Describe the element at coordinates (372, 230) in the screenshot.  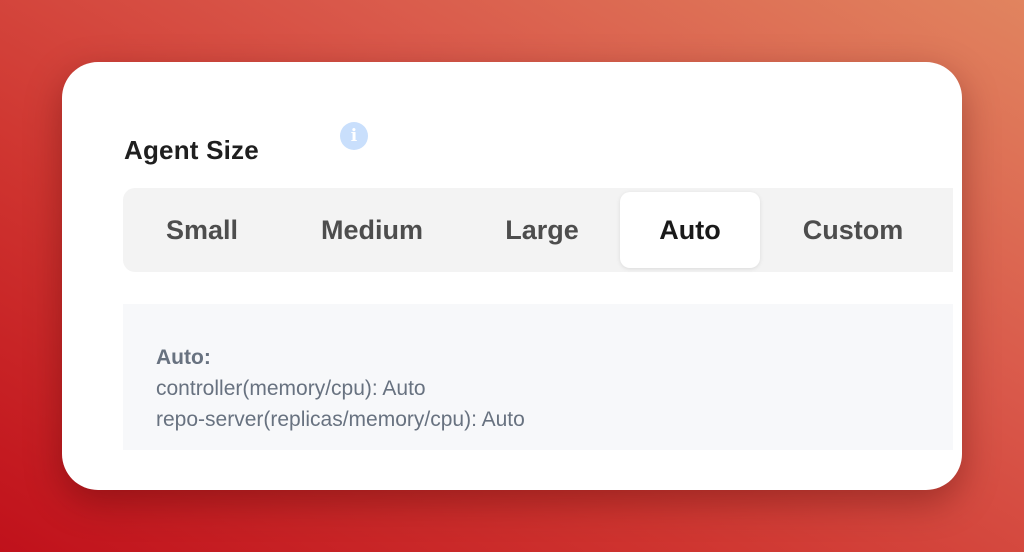
I see `size-option-medium: Medium` at that location.